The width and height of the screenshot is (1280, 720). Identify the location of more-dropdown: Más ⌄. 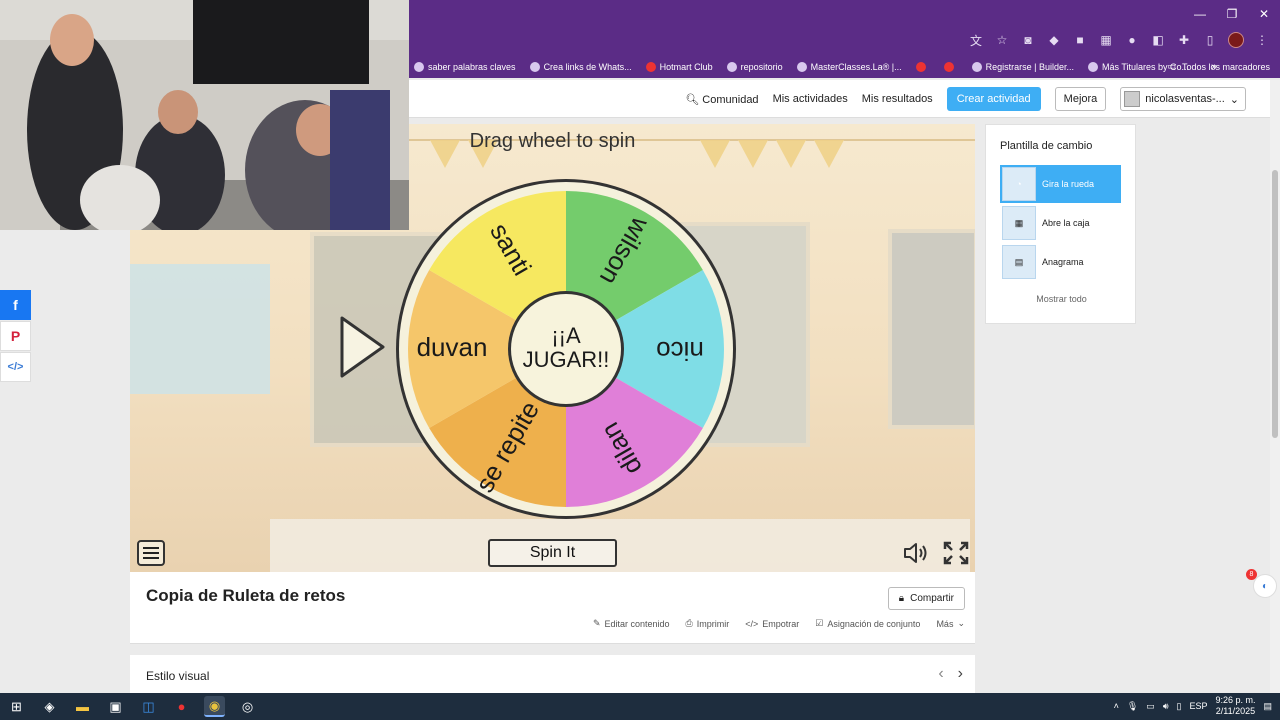
(950, 623).